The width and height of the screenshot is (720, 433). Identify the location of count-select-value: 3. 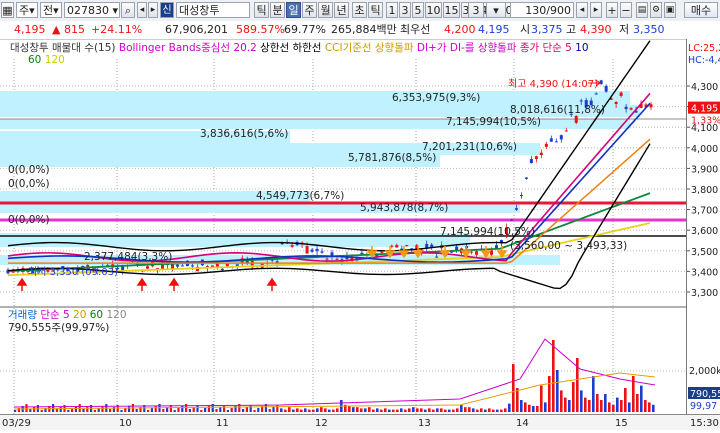
(476, 10).